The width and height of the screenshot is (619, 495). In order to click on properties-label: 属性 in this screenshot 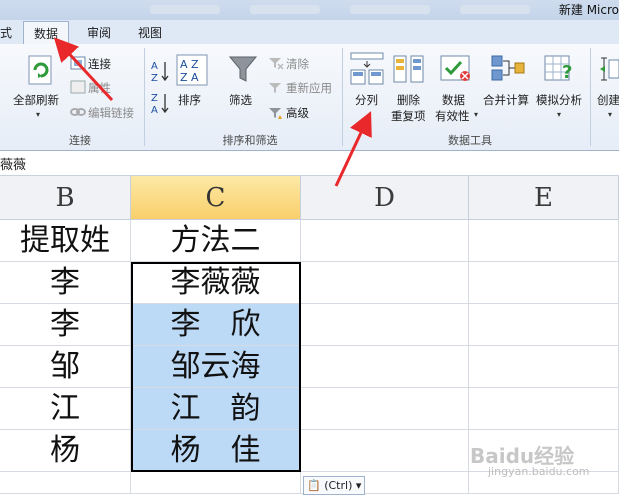, I will do `click(99, 88)`.